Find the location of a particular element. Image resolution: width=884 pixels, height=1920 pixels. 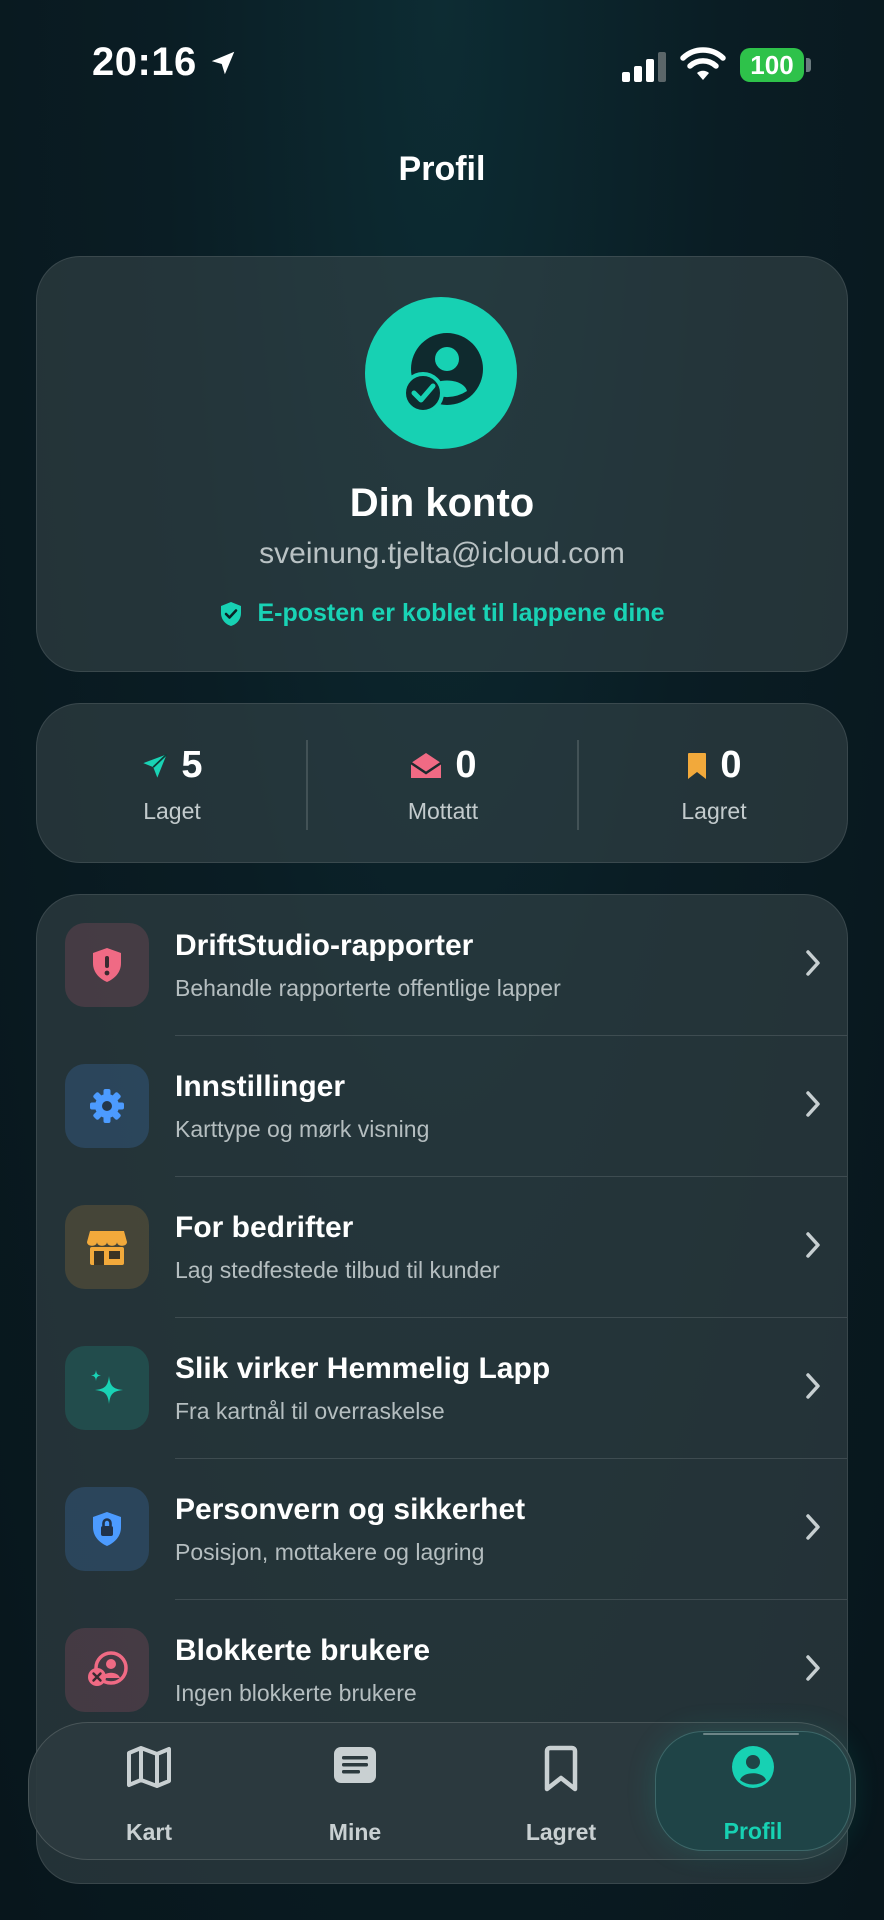

shield-lock-icon is located at coordinates (107, 1529).